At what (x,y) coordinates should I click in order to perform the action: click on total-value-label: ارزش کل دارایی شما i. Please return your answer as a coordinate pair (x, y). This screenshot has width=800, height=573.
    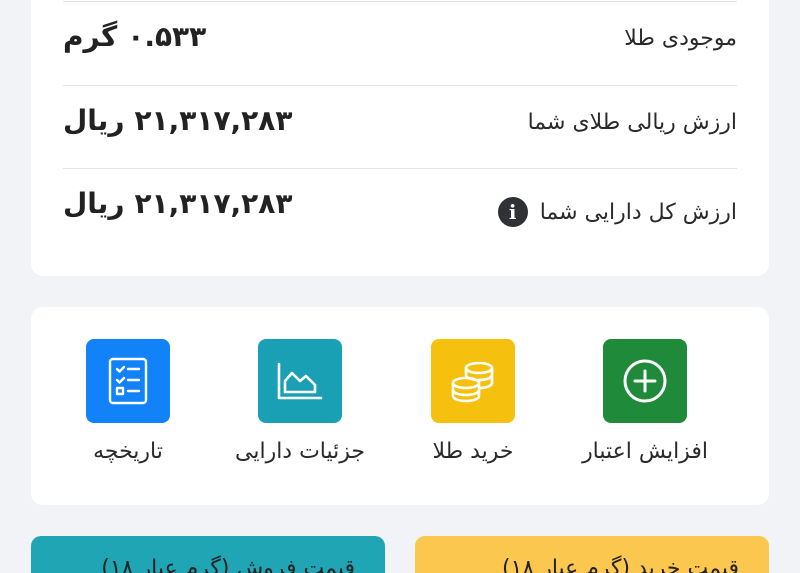
    Looking at the image, I should click on (617, 212).